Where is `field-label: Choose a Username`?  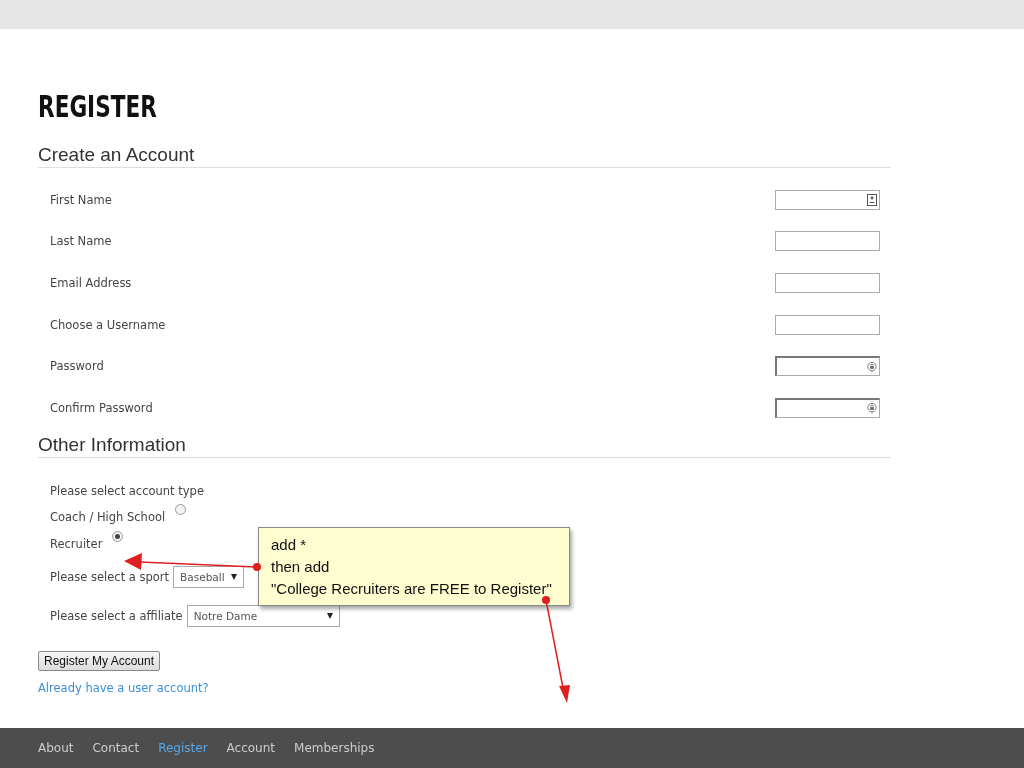
field-label: Choose a Username is located at coordinates (108, 324).